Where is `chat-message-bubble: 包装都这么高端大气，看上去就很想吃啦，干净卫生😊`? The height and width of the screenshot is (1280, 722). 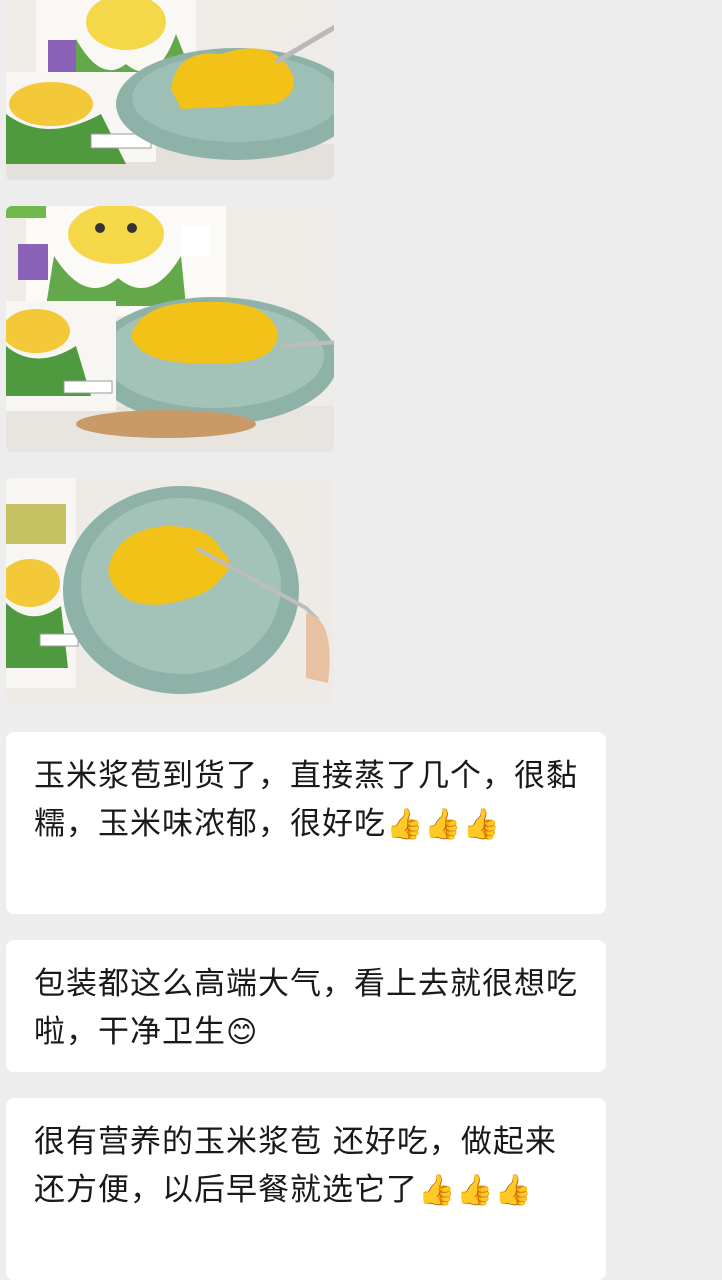
chat-message-bubble: 包装都这么高端大气，看上去就很想吃啦，干净卫生😊 is located at coordinates (306, 1006).